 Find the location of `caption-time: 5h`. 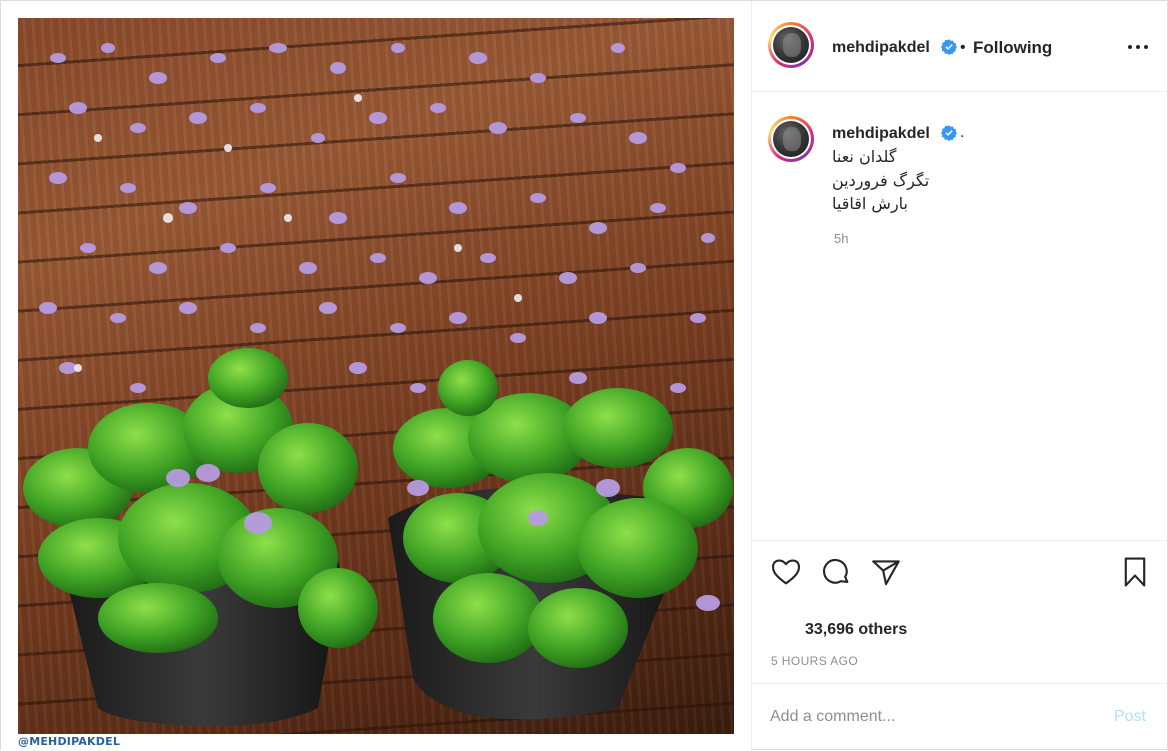

caption-time: 5h is located at coordinates (841, 238).